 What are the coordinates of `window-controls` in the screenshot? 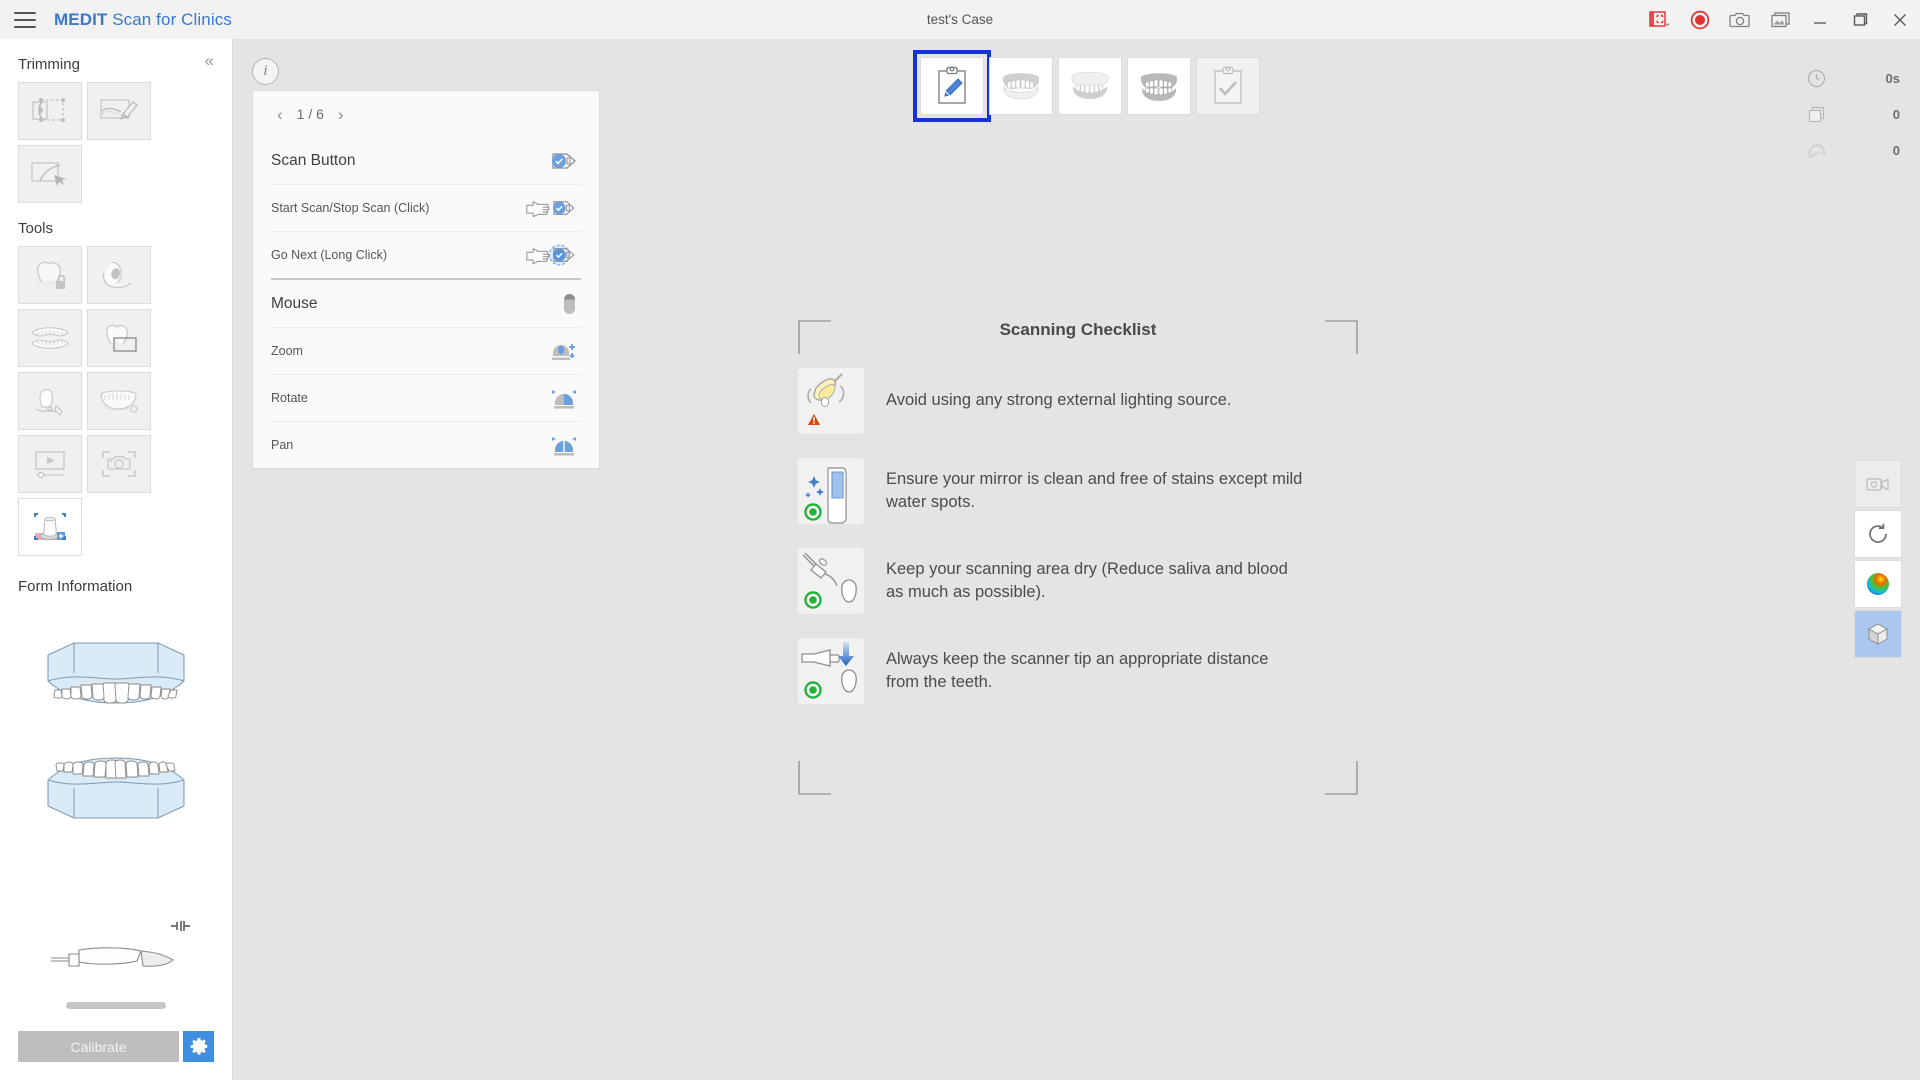 It's located at (1780, 19).